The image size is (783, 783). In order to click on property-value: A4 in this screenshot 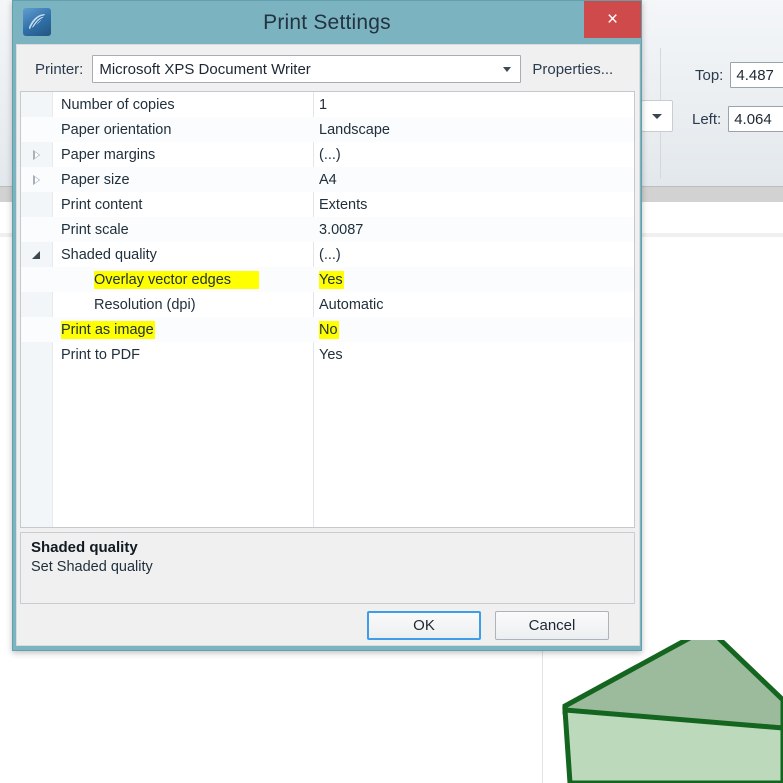, I will do `click(328, 180)`.